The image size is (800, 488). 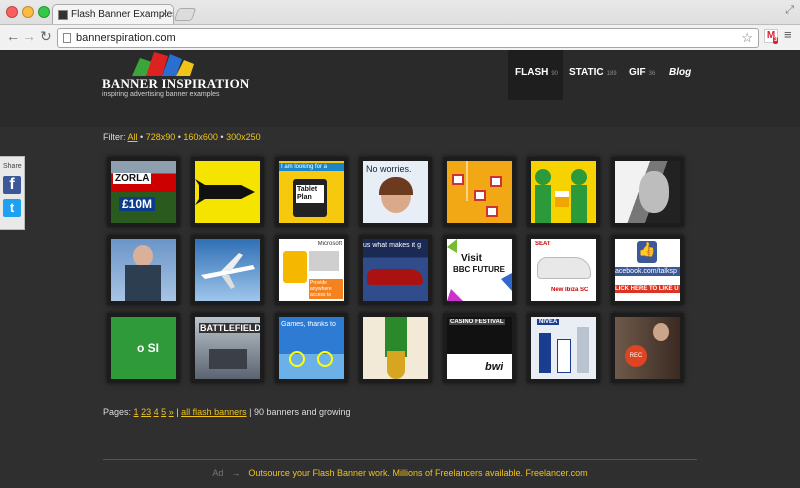 I want to click on phone-icon, so click(x=295, y=267).